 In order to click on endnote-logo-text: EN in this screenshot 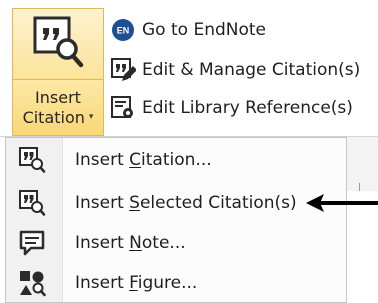, I will do `click(123, 31)`.